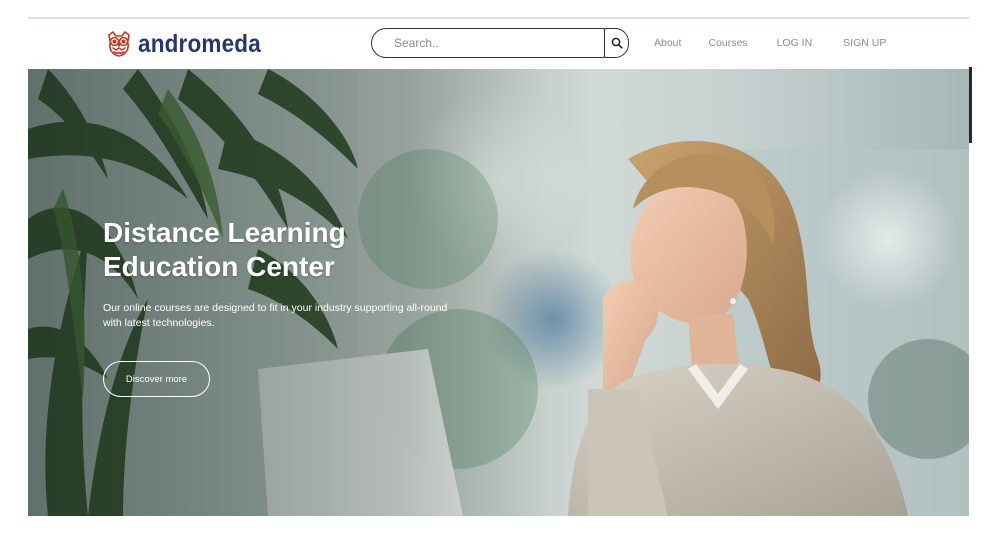  I want to click on owl-icon, so click(119, 44).